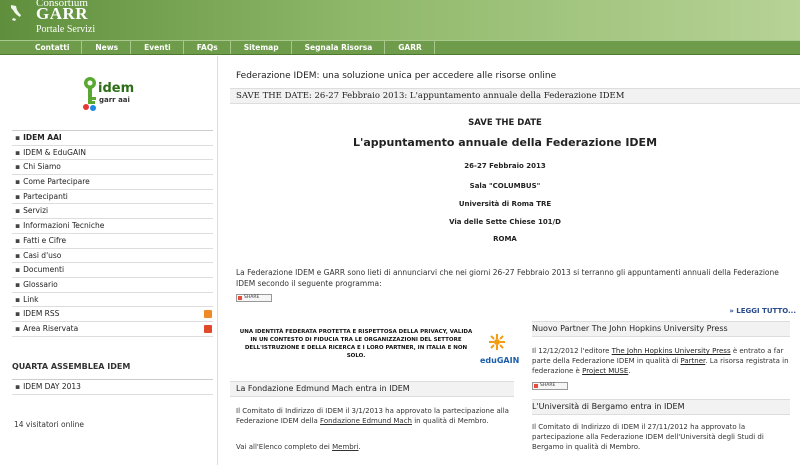  What do you see at coordinates (208, 328) in the screenshot?
I see `lock-icon` at bounding box center [208, 328].